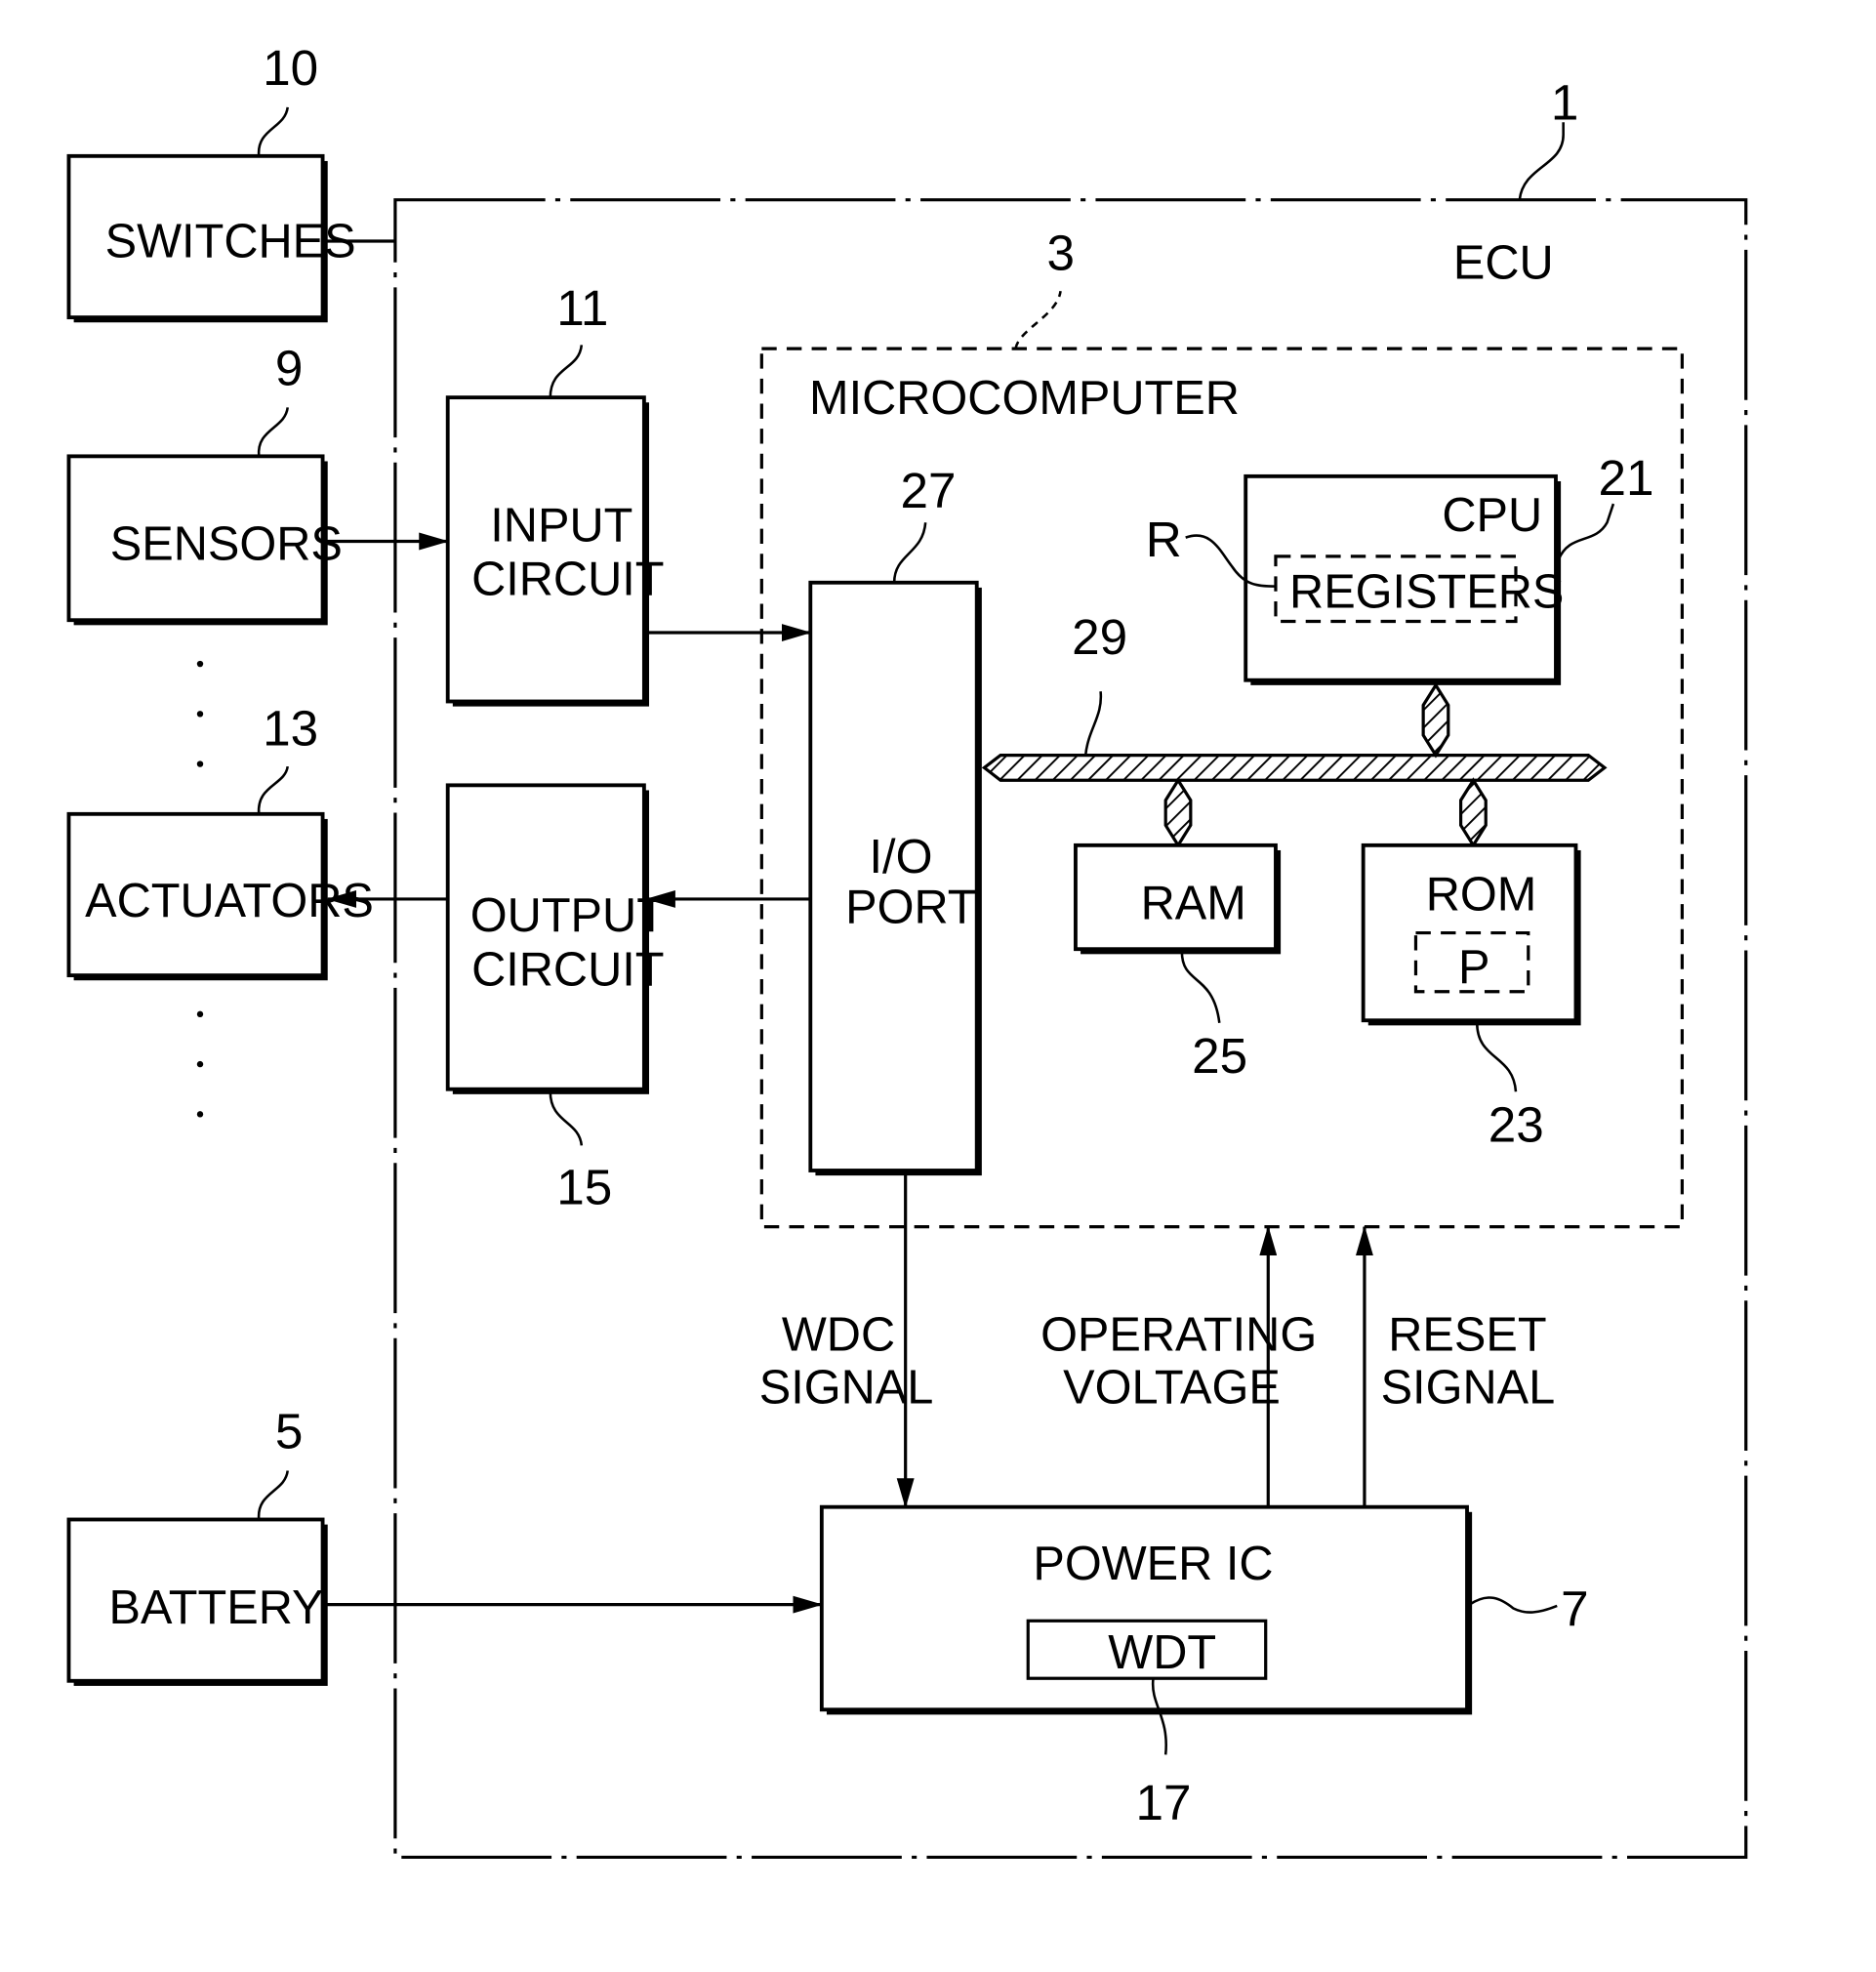 The image size is (1876, 1972). Describe the element at coordinates (1586, 532) in the screenshot. I see `cpu-leader` at that location.